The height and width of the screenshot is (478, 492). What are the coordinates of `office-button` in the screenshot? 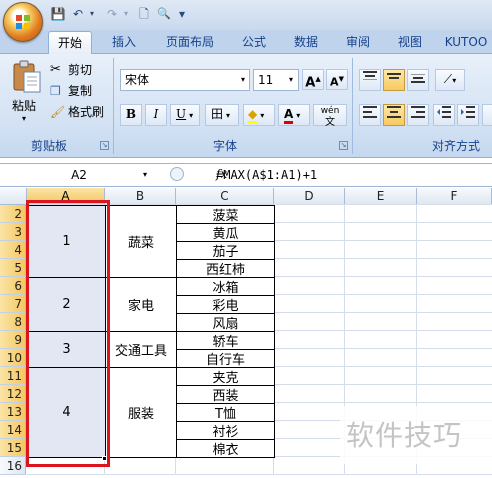 It's located at (23, 22).